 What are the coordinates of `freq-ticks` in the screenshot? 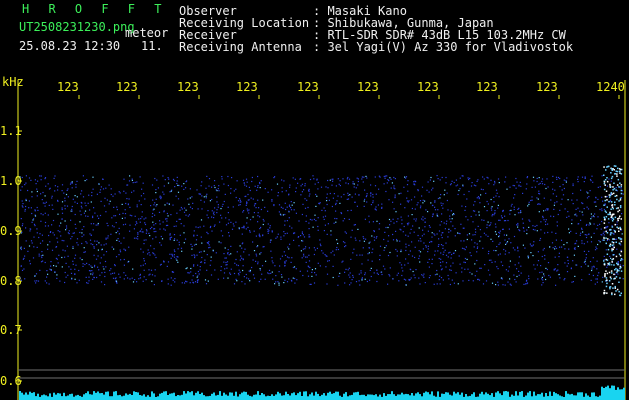 It's located at (20, 256).